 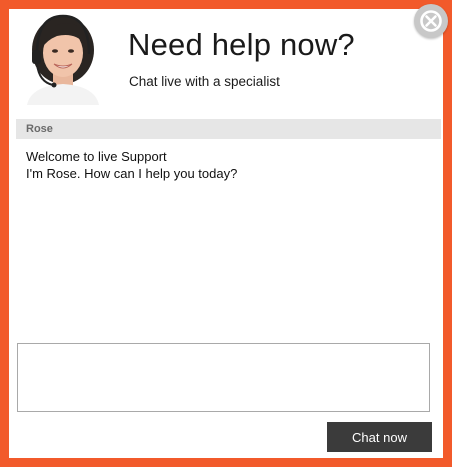 I want to click on chat-message-input, so click(x=223, y=377).